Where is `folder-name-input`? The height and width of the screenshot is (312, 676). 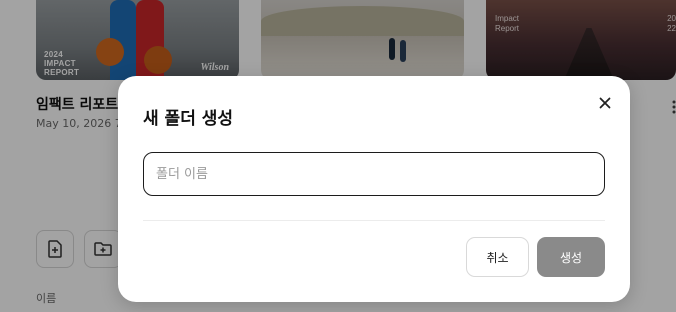
folder-name-input is located at coordinates (374, 174).